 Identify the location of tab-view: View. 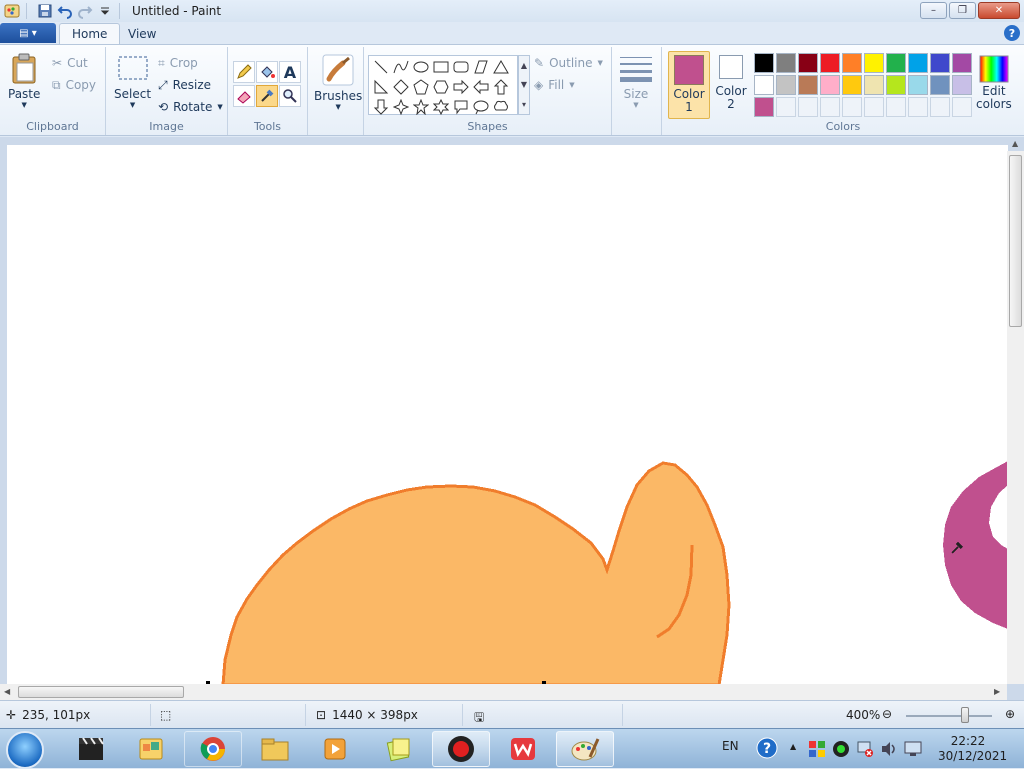
(142, 33).